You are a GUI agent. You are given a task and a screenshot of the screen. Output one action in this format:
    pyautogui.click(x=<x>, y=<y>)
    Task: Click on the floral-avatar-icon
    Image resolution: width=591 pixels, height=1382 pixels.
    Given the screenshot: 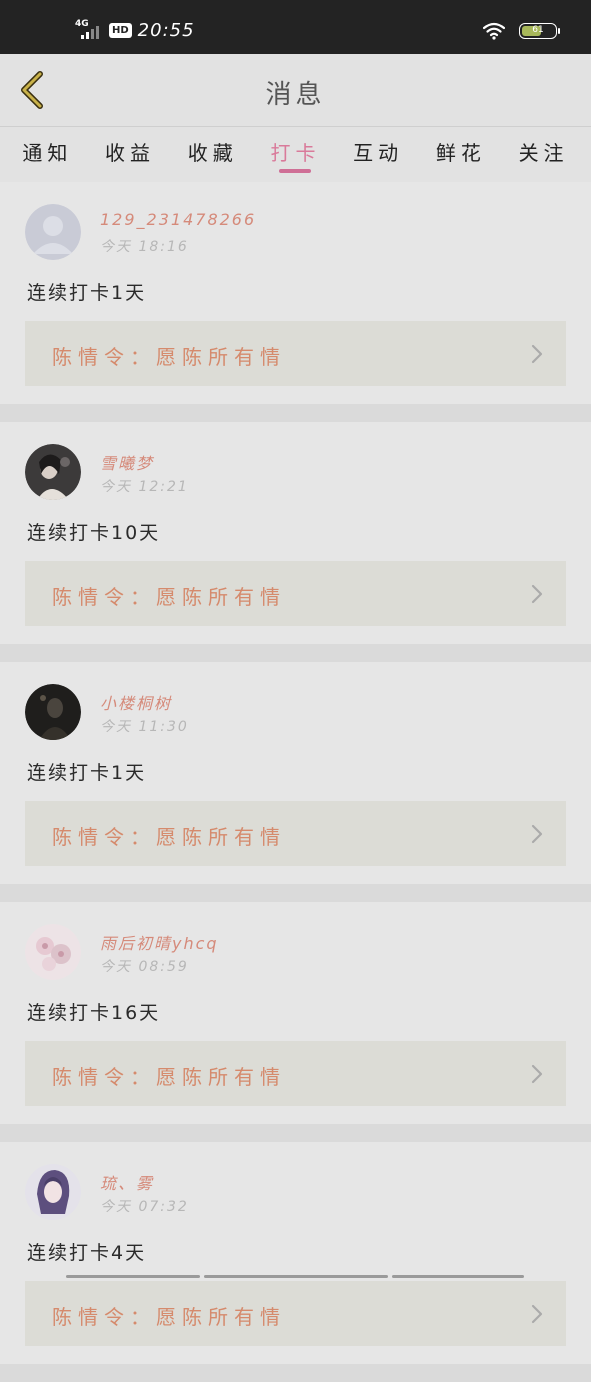 What is the action you would take?
    pyautogui.click(x=53, y=952)
    